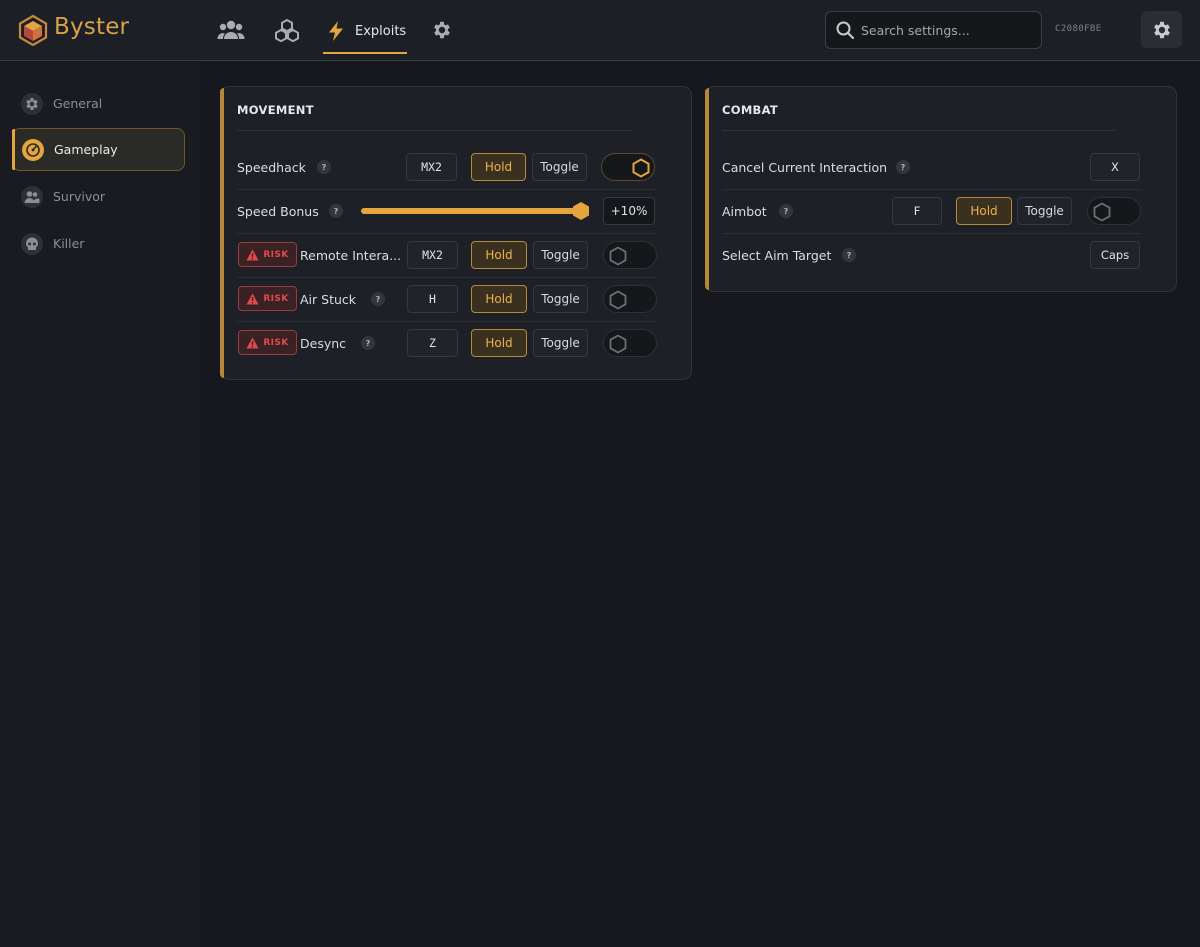 Image resolution: width=1200 pixels, height=947 pixels. What do you see at coordinates (942, 167) in the screenshot?
I see `cancel-interaction-row: Cancel Current Interaction ? X` at bounding box center [942, 167].